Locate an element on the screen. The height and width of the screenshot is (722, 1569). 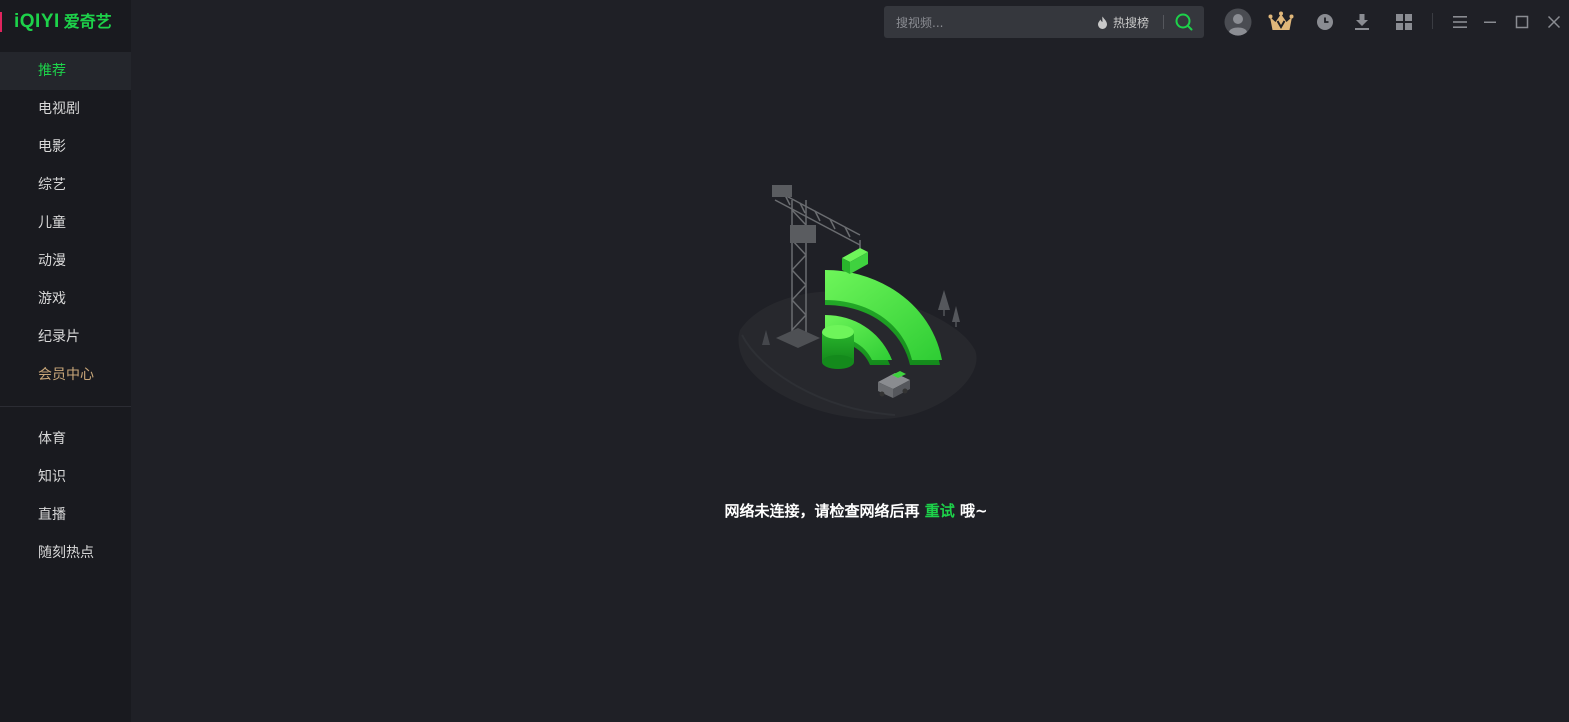
hot-search-button: 热搜榜 is located at coordinates (1123, 22).